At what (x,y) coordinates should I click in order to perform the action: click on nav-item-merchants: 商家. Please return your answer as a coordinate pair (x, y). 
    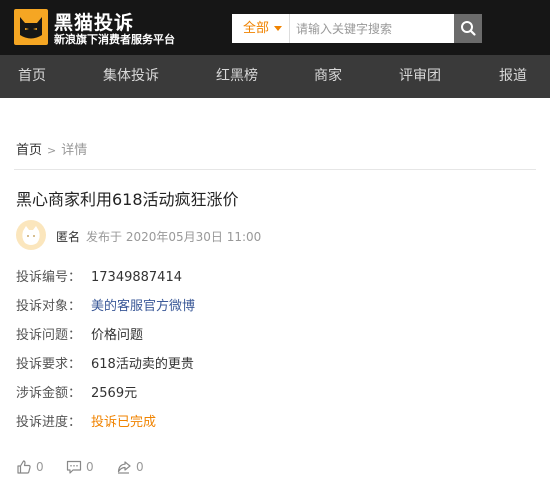
    Looking at the image, I should click on (328, 76).